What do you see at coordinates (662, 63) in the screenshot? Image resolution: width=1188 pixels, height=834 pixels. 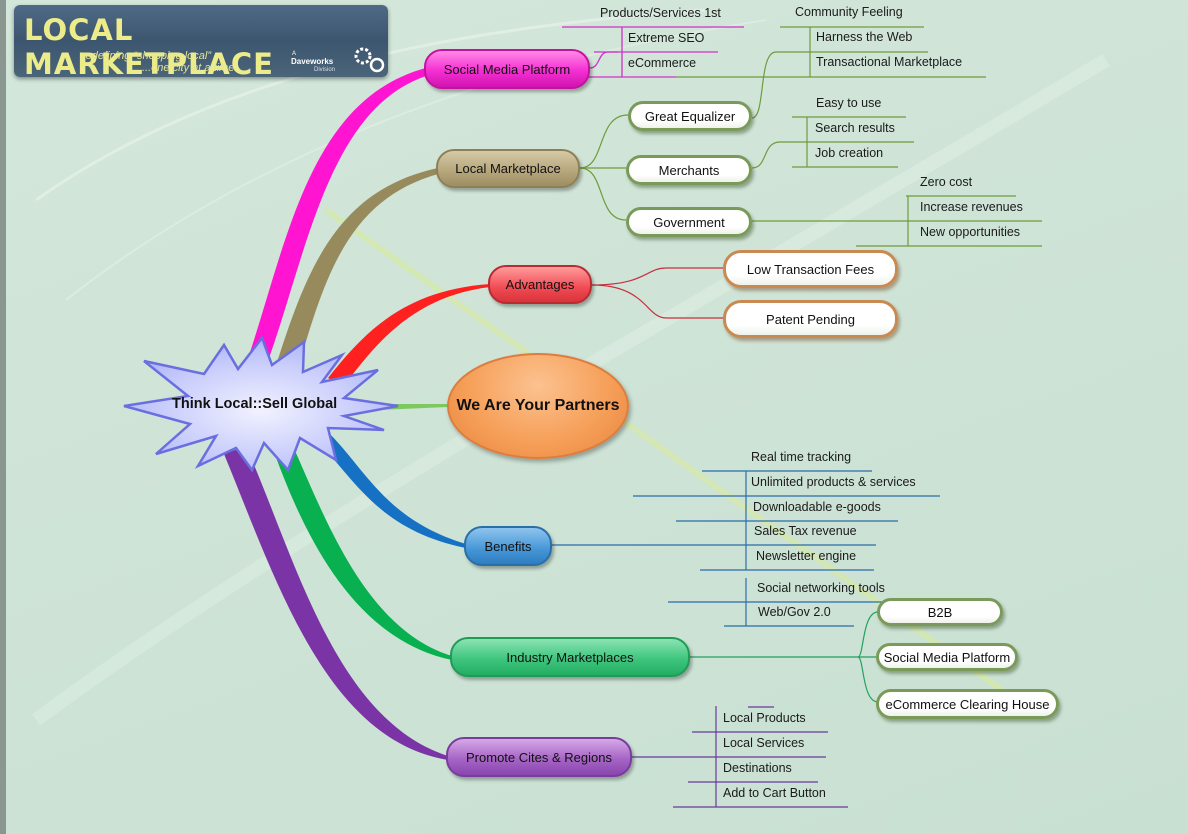 I see `leaf-ecommerce: eCommerce` at bounding box center [662, 63].